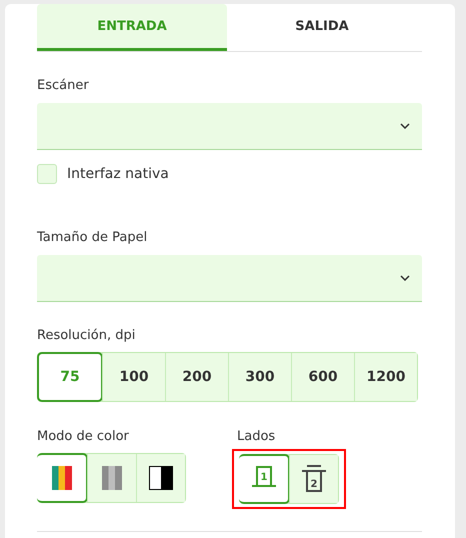 The image size is (466, 538). What do you see at coordinates (112, 478) in the screenshot?
I see `grayscale-icon` at bounding box center [112, 478].